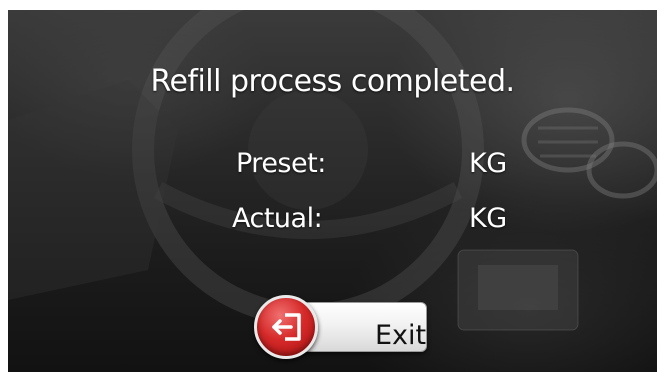 Image resolution: width=665 pixels, height=380 pixels. What do you see at coordinates (401, 335) in the screenshot?
I see `exit-button-label: Exit` at bounding box center [401, 335].